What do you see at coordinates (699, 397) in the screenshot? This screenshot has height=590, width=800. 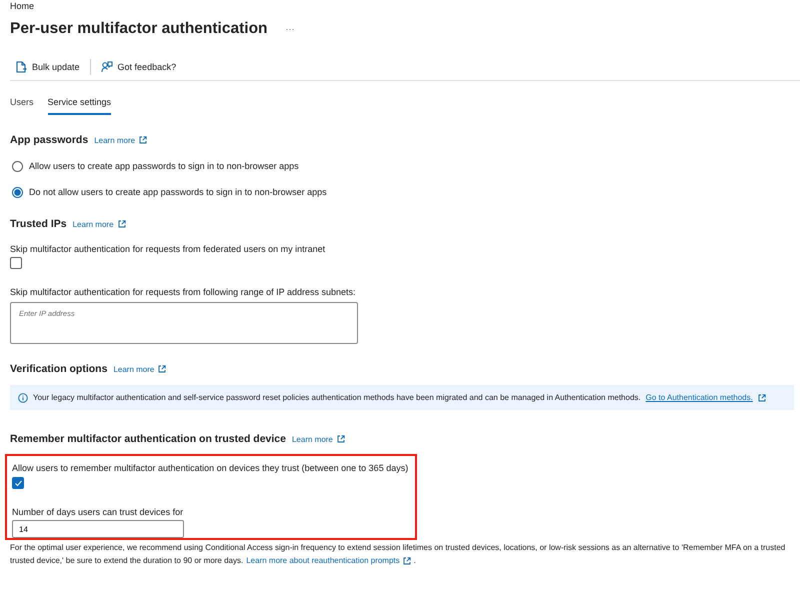 I see `authentication-methods-link: Go to Authentication methods.` at bounding box center [699, 397].